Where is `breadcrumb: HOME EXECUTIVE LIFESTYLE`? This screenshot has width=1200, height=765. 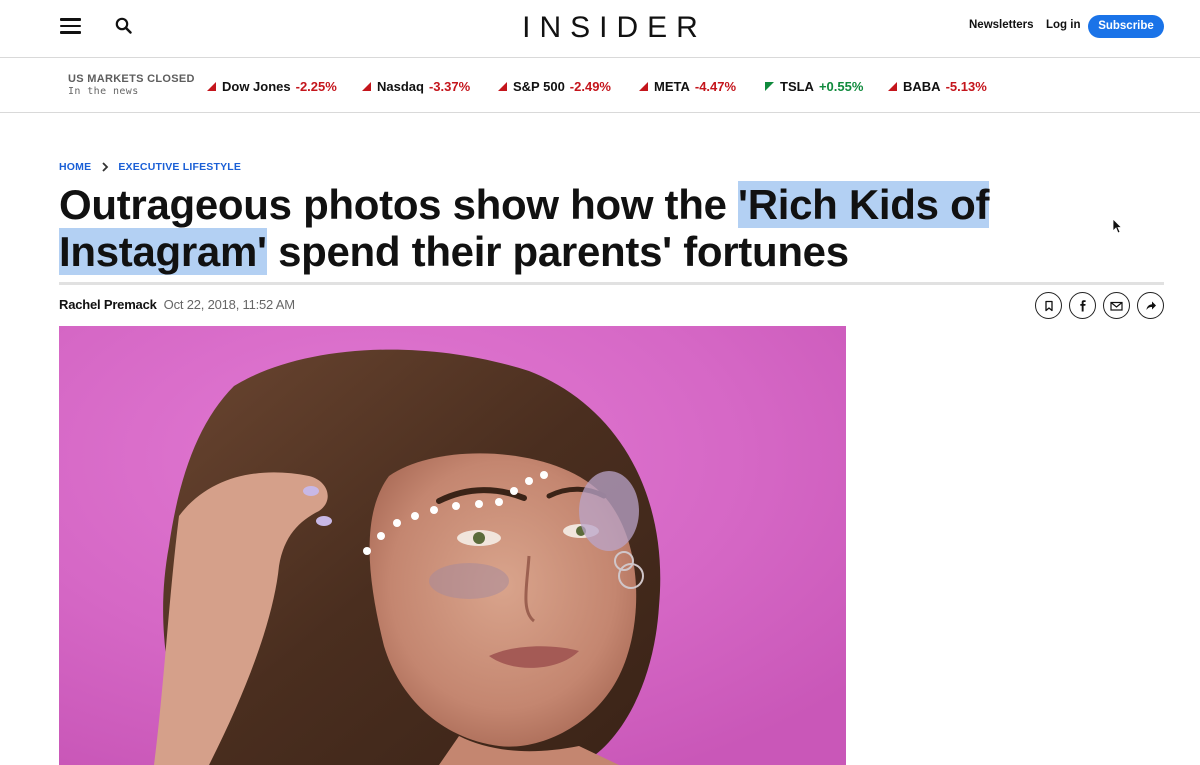
breadcrumb: HOME EXECUTIVE LIFESTYLE is located at coordinates (150, 167).